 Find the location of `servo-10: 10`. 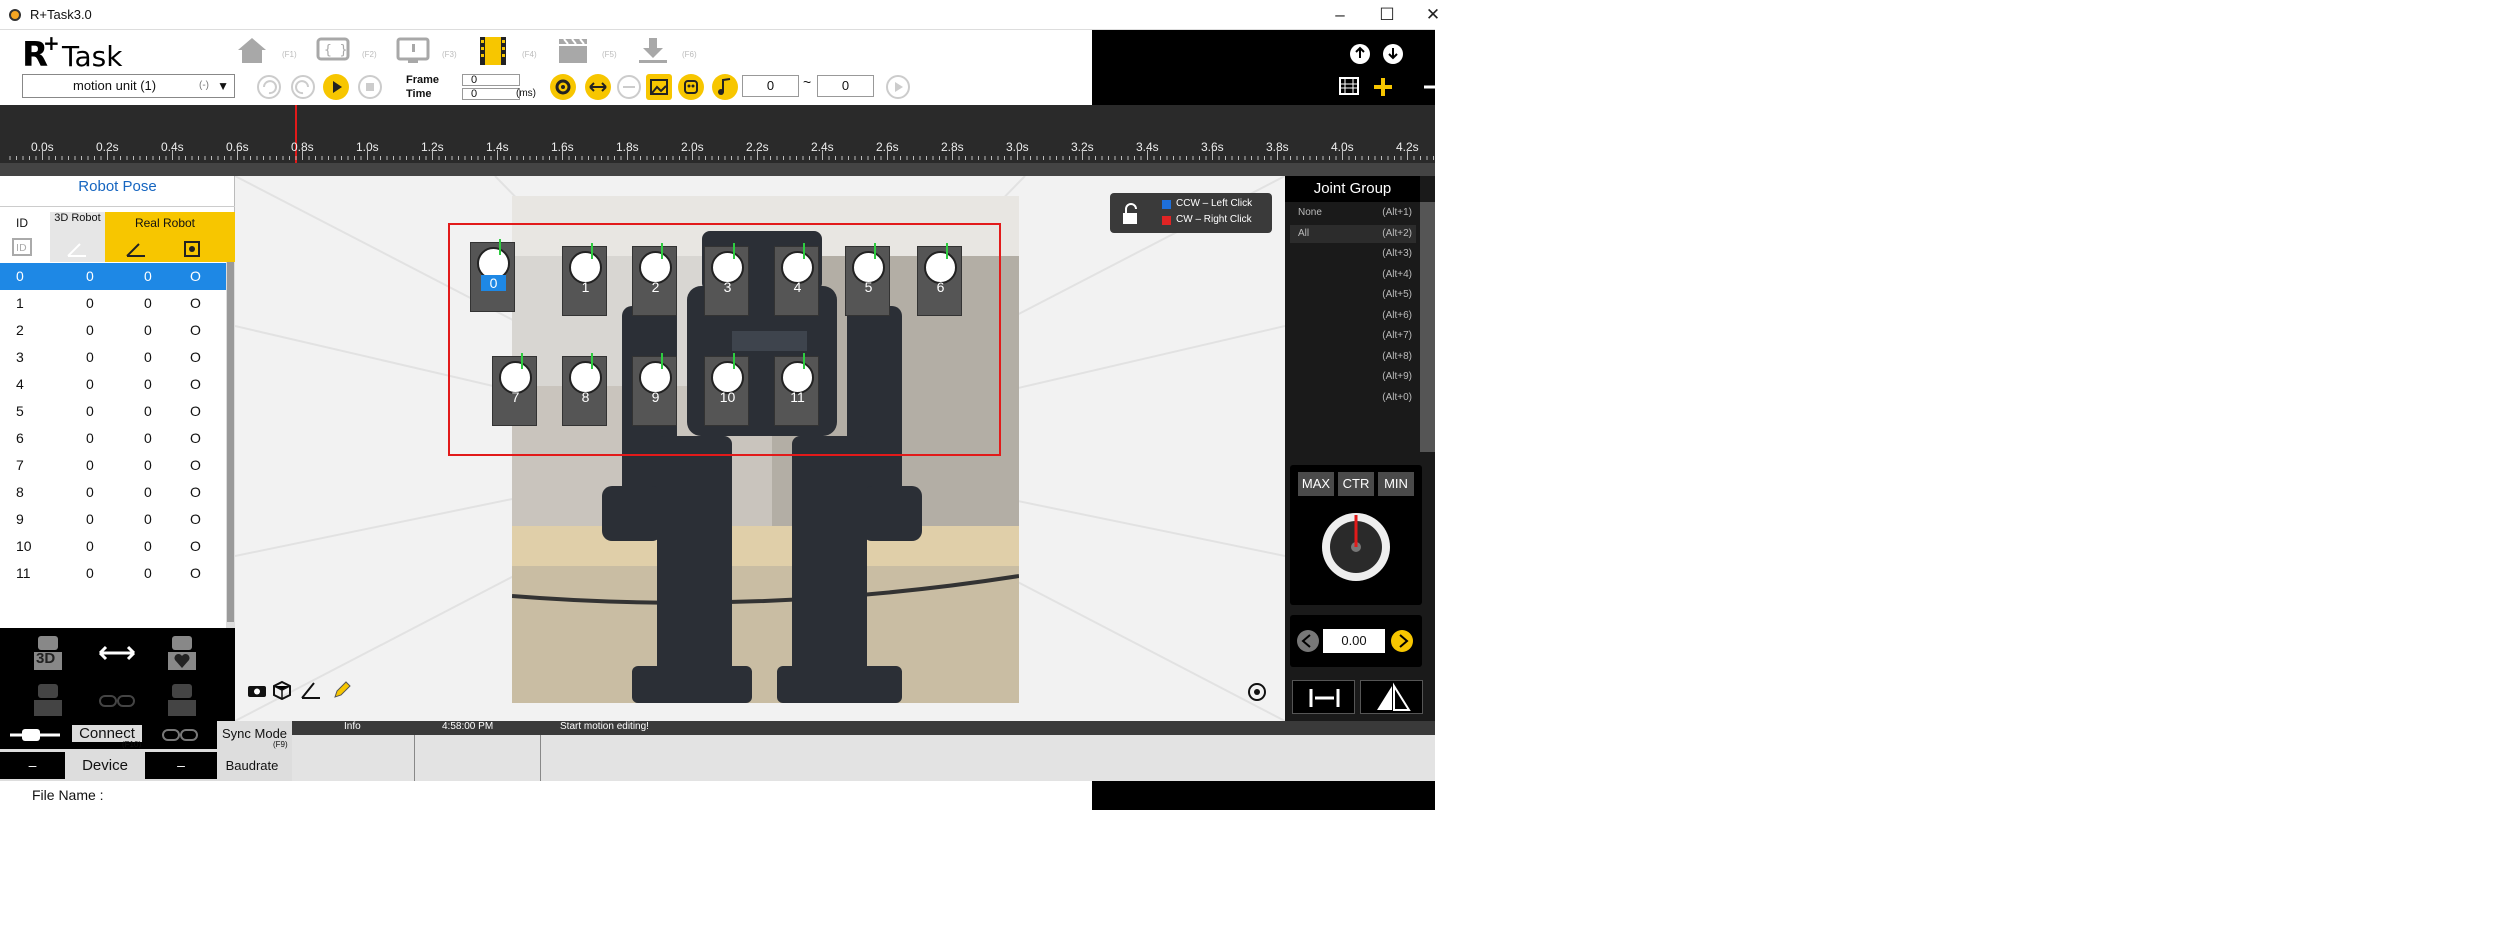

servo-10: 10 is located at coordinates (726, 389).